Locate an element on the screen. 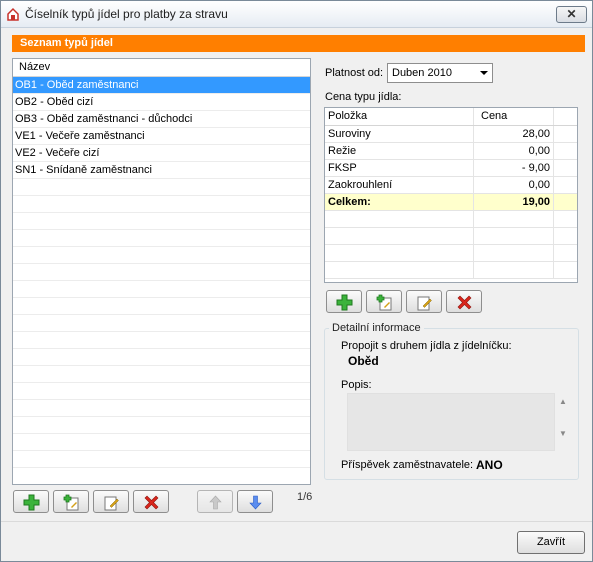 This screenshot has height=562, width=593. add-price-item-button is located at coordinates (344, 301).